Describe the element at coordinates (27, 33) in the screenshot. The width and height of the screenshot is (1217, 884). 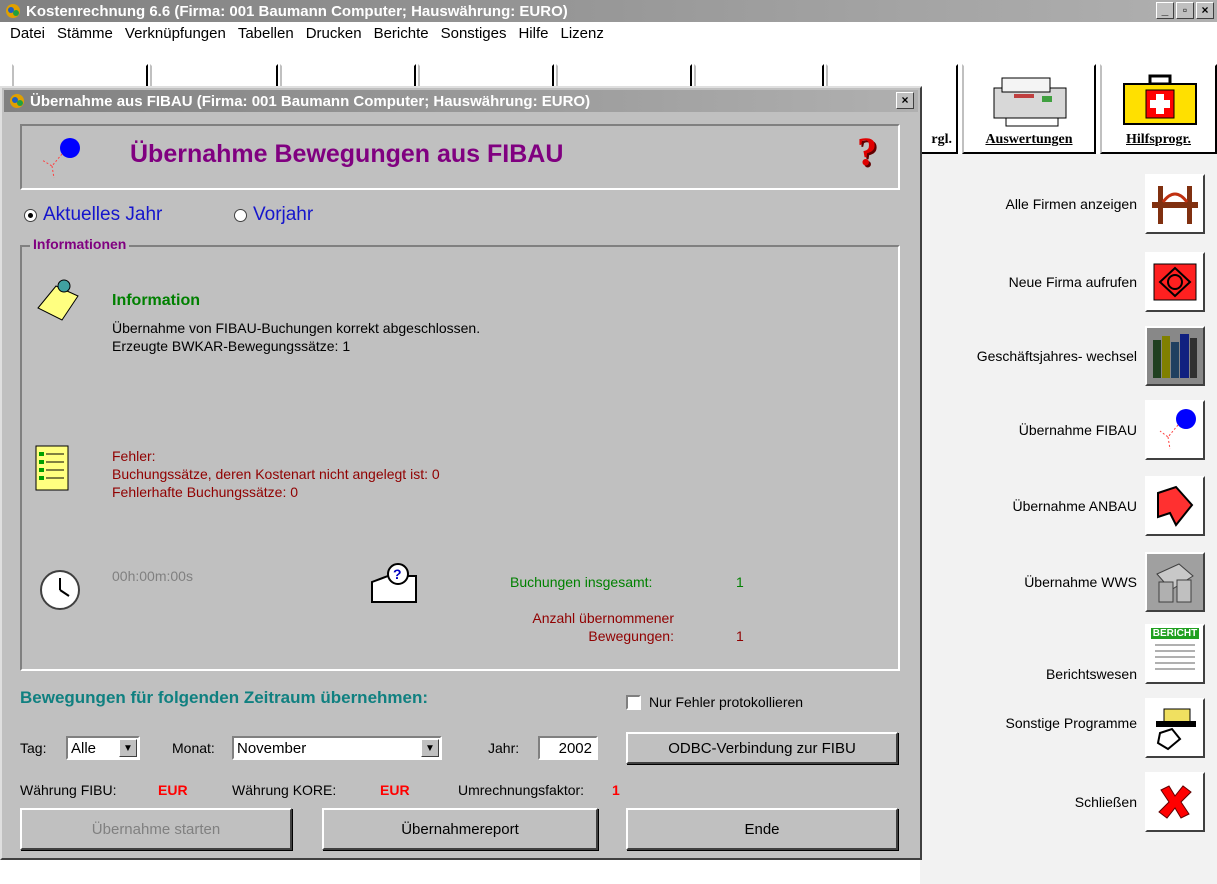
I see `menu-datei: Datei` at that location.